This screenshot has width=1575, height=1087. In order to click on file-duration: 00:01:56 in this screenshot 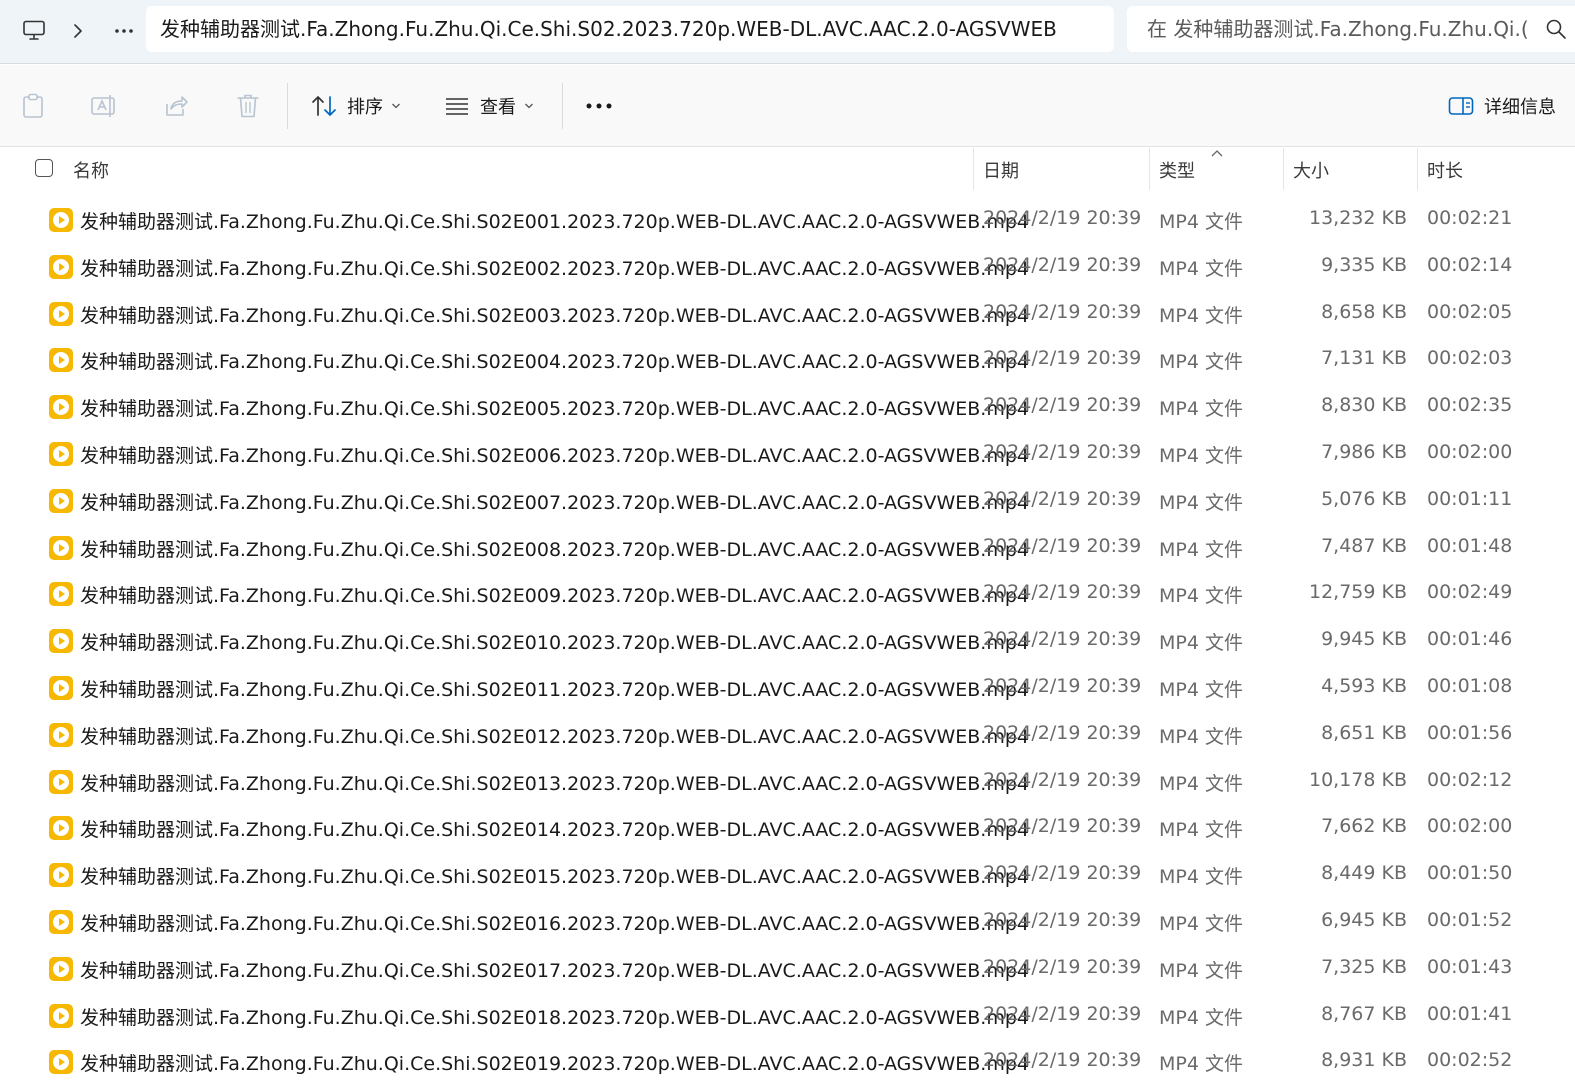, I will do `click(1470, 732)`.